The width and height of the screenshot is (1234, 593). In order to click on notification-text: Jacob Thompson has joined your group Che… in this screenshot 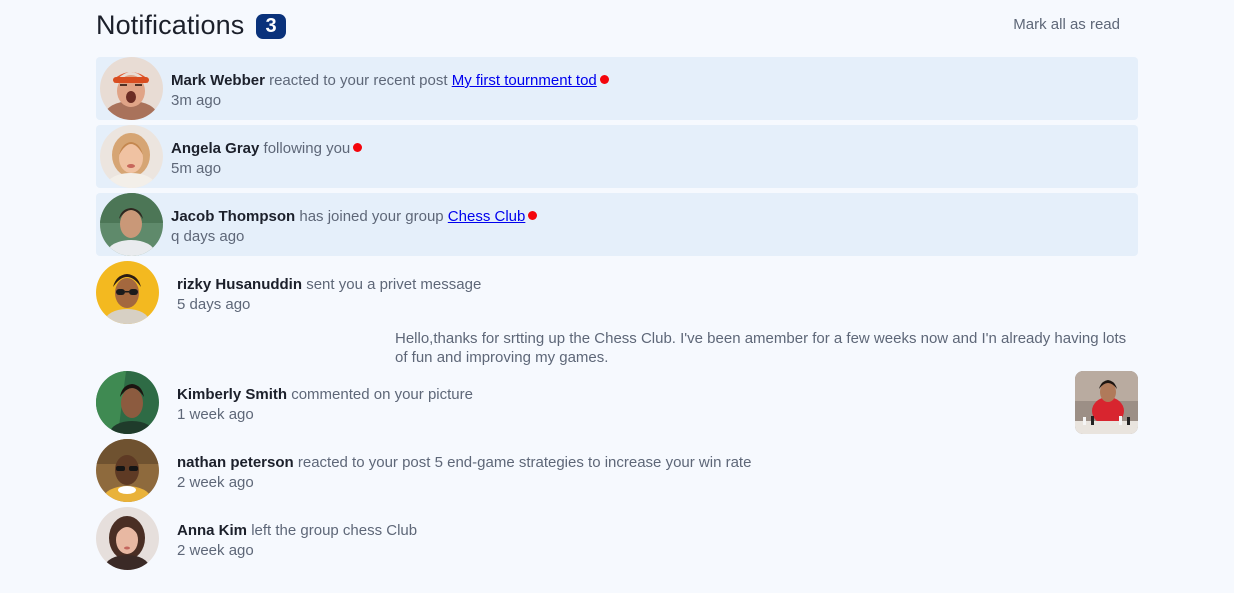, I will do `click(354, 216)`.